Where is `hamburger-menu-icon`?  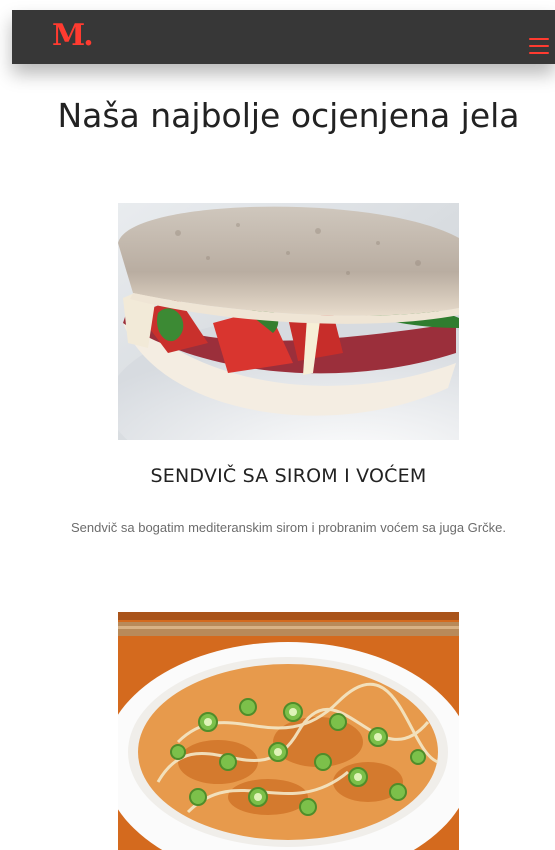 hamburger-menu-icon is located at coordinates (539, 46).